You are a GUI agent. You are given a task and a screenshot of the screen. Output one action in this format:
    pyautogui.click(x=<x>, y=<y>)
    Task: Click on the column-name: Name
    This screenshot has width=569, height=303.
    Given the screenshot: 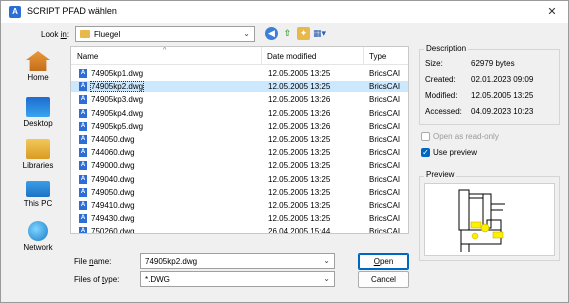 What is the action you would take?
    pyautogui.click(x=87, y=56)
    